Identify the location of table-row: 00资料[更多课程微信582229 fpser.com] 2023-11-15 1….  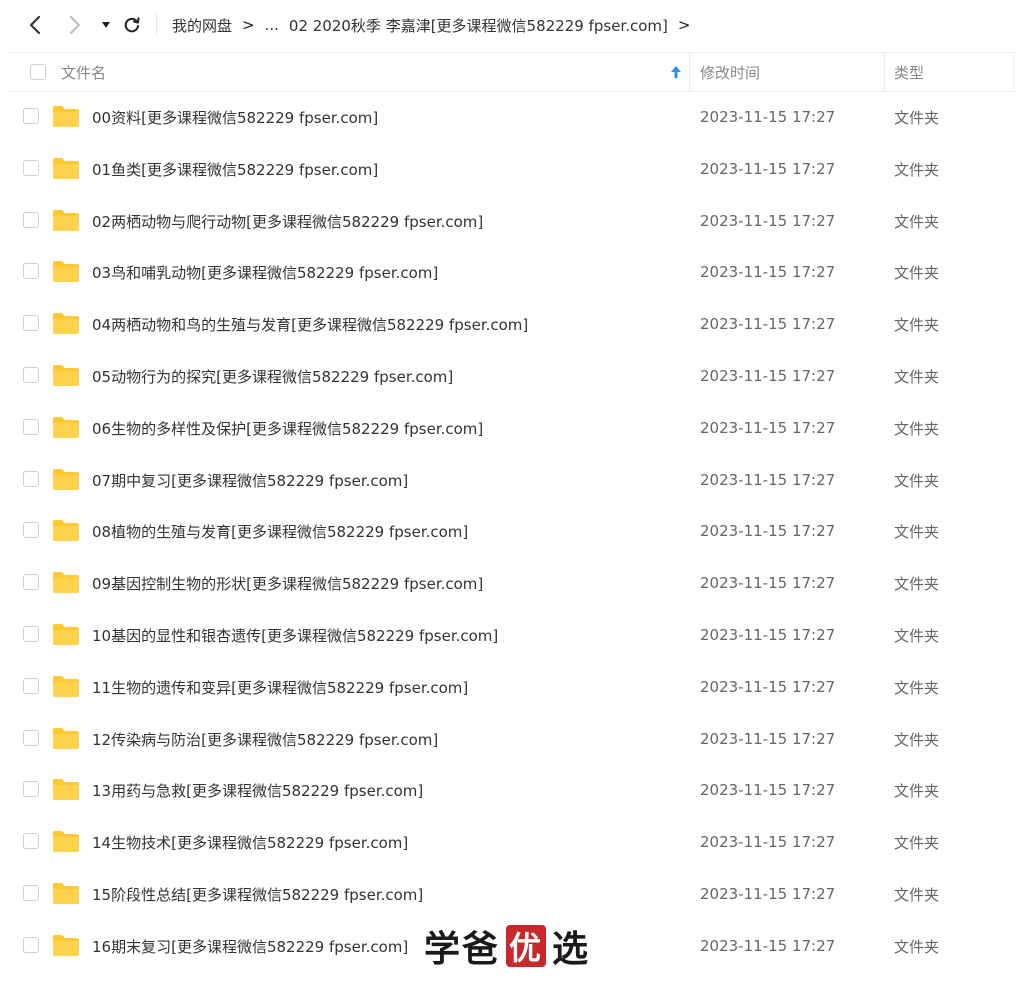
(512, 117).